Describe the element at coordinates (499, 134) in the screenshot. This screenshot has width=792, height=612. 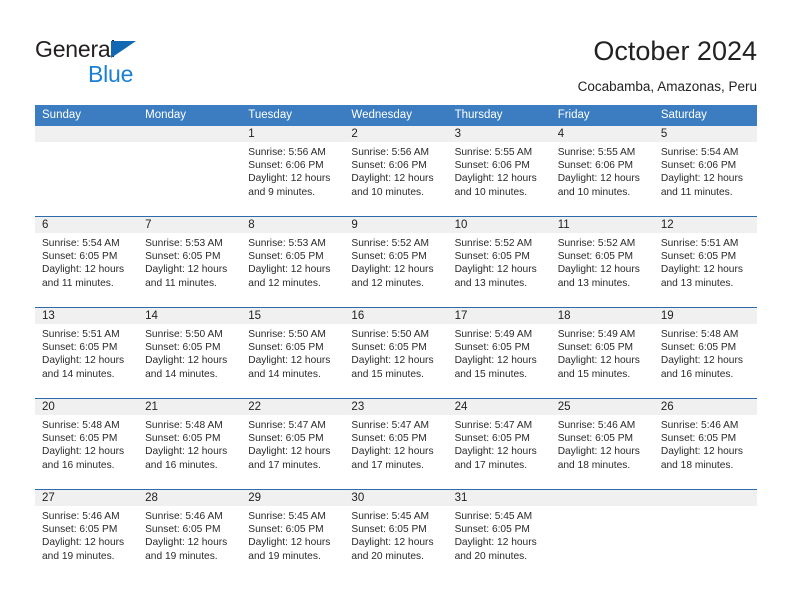
I see `day-number: 3` at that location.